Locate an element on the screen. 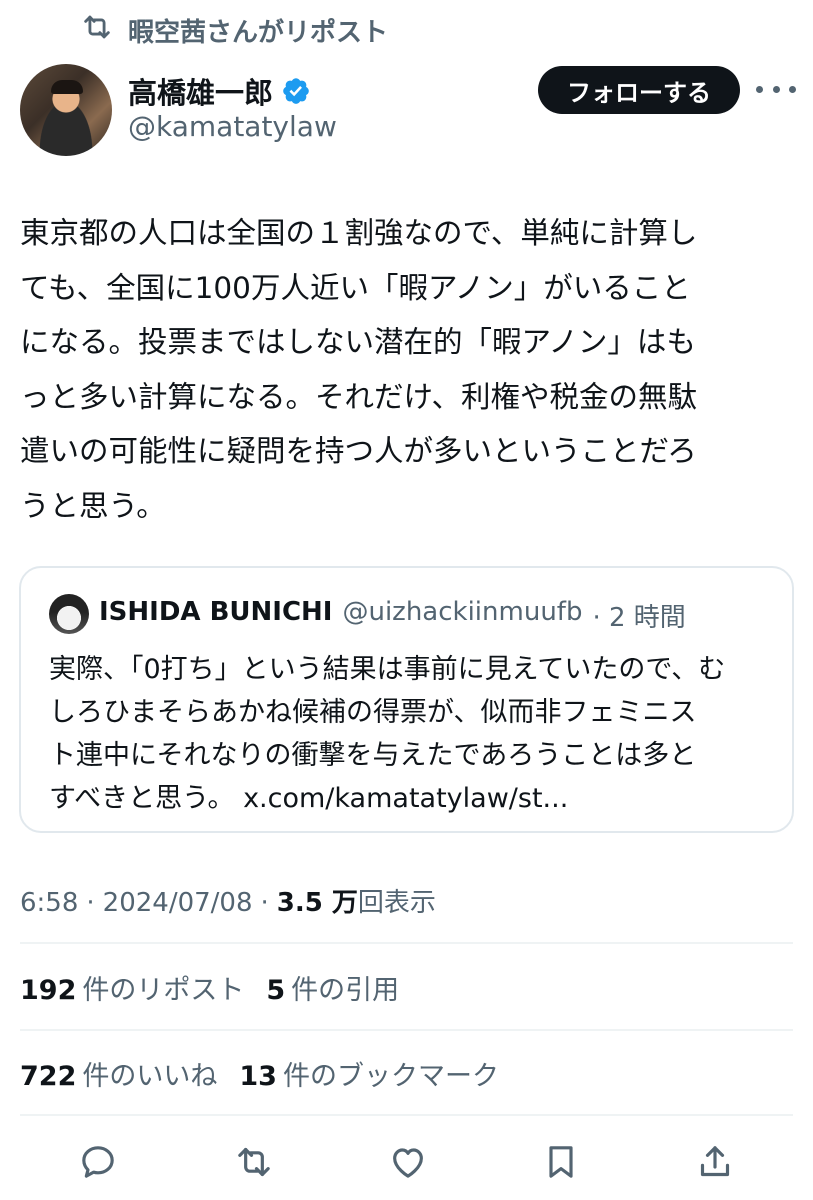 The image size is (813, 1200). action-bar is located at coordinates (406, 1162).